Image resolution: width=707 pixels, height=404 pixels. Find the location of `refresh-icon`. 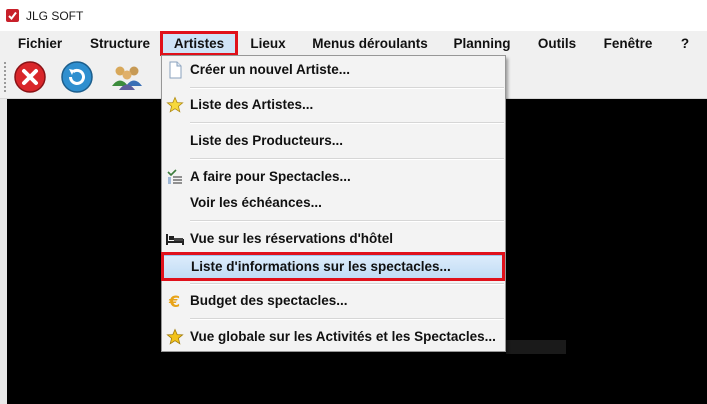

refresh-icon is located at coordinates (77, 77).